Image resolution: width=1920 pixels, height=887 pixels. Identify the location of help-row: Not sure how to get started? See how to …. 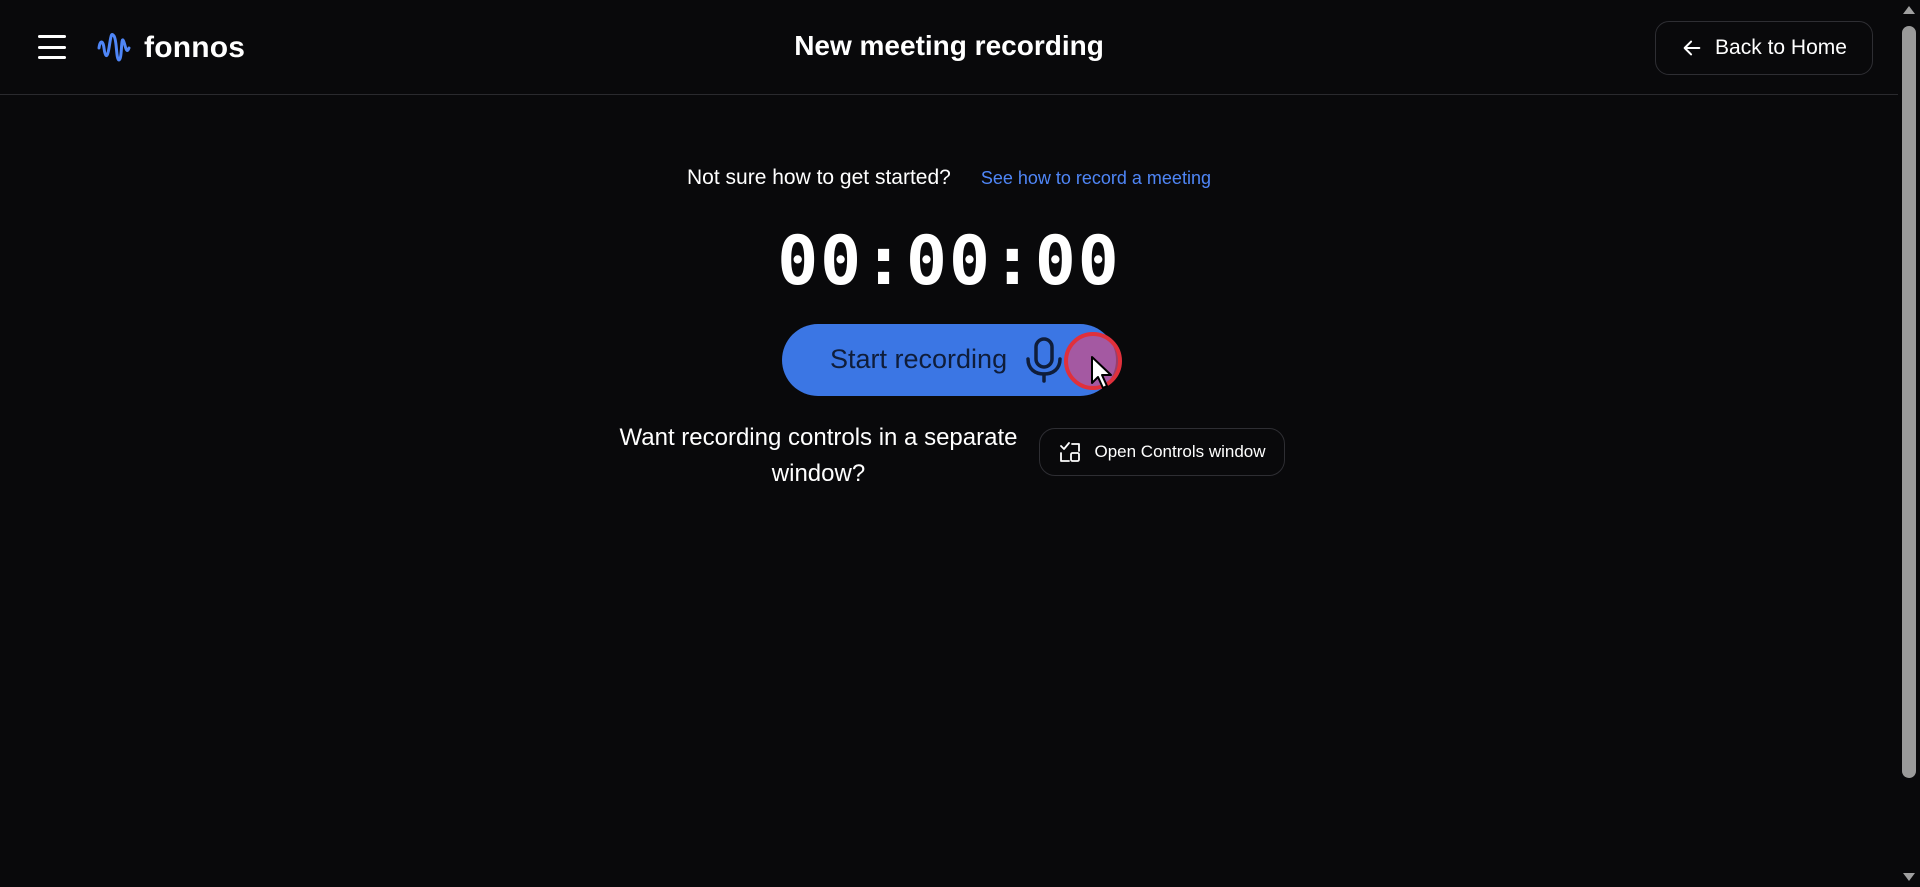
(949, 178).